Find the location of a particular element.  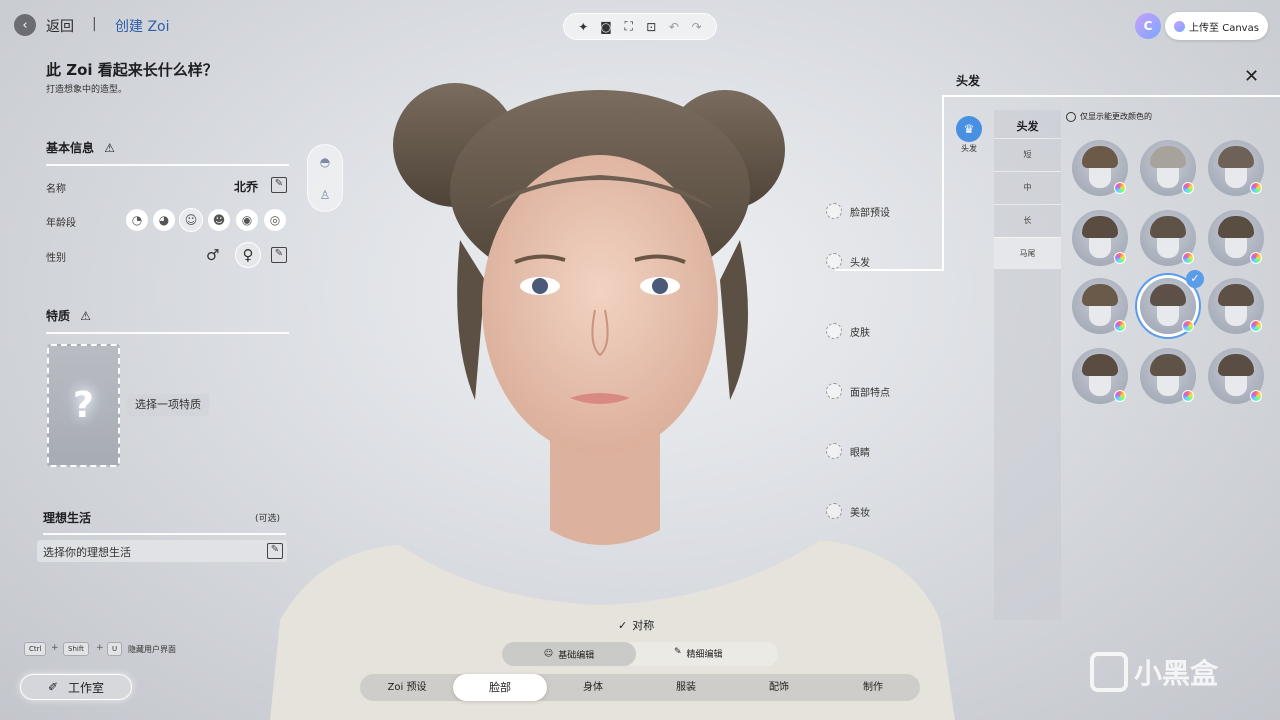

age-child-icon: ◕ is located at coordinates (164, 220).